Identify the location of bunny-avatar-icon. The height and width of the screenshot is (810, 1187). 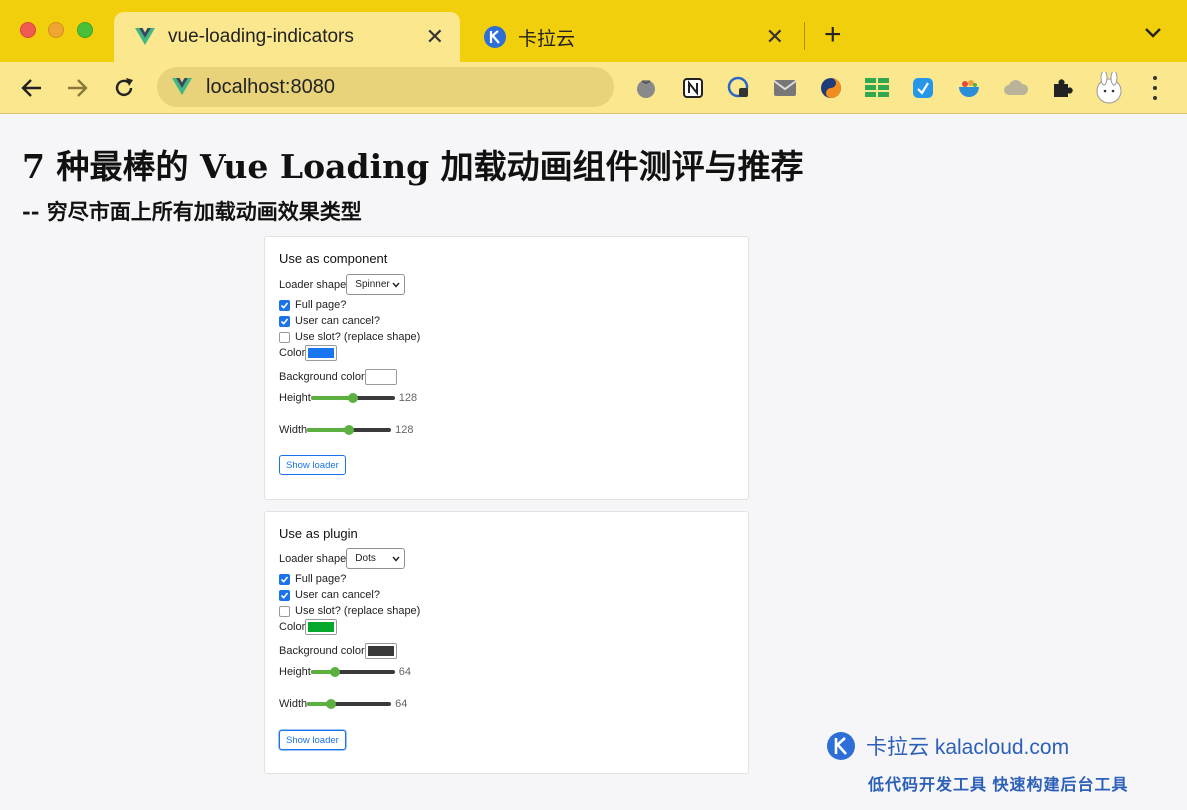
(1109, 88).